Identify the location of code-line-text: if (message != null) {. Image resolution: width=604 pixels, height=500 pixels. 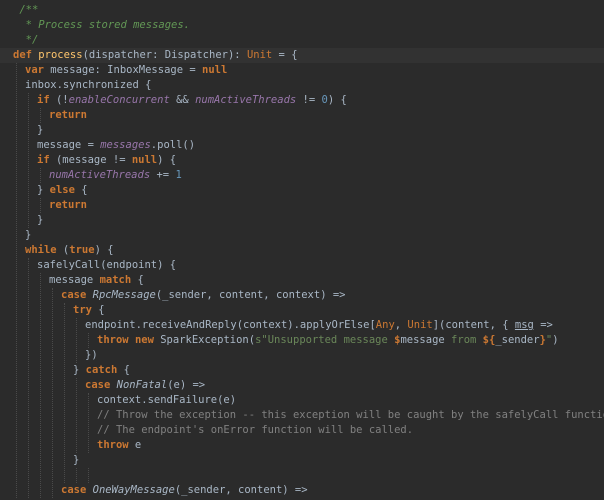
(106, 160).